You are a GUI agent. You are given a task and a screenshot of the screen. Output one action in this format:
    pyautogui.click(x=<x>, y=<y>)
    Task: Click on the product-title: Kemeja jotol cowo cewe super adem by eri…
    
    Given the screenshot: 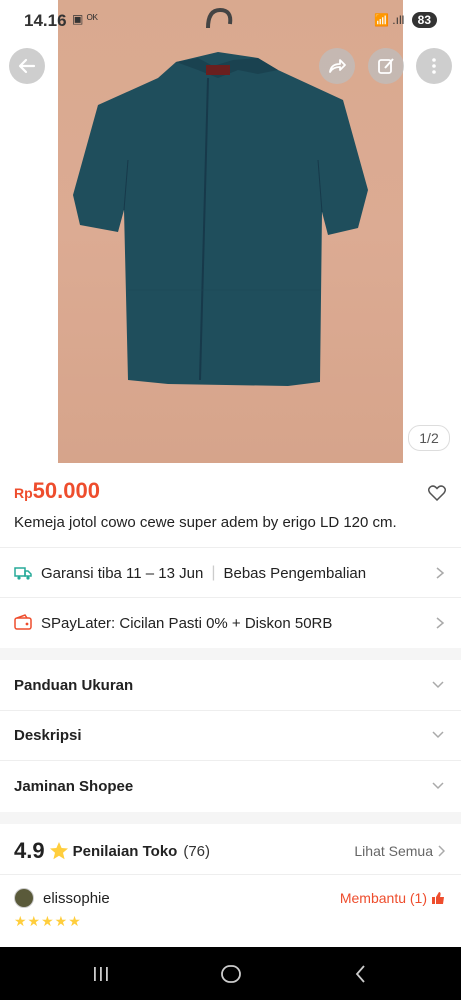 What is the action you would take?
    pyautogui.click(x=205, y=522)
    